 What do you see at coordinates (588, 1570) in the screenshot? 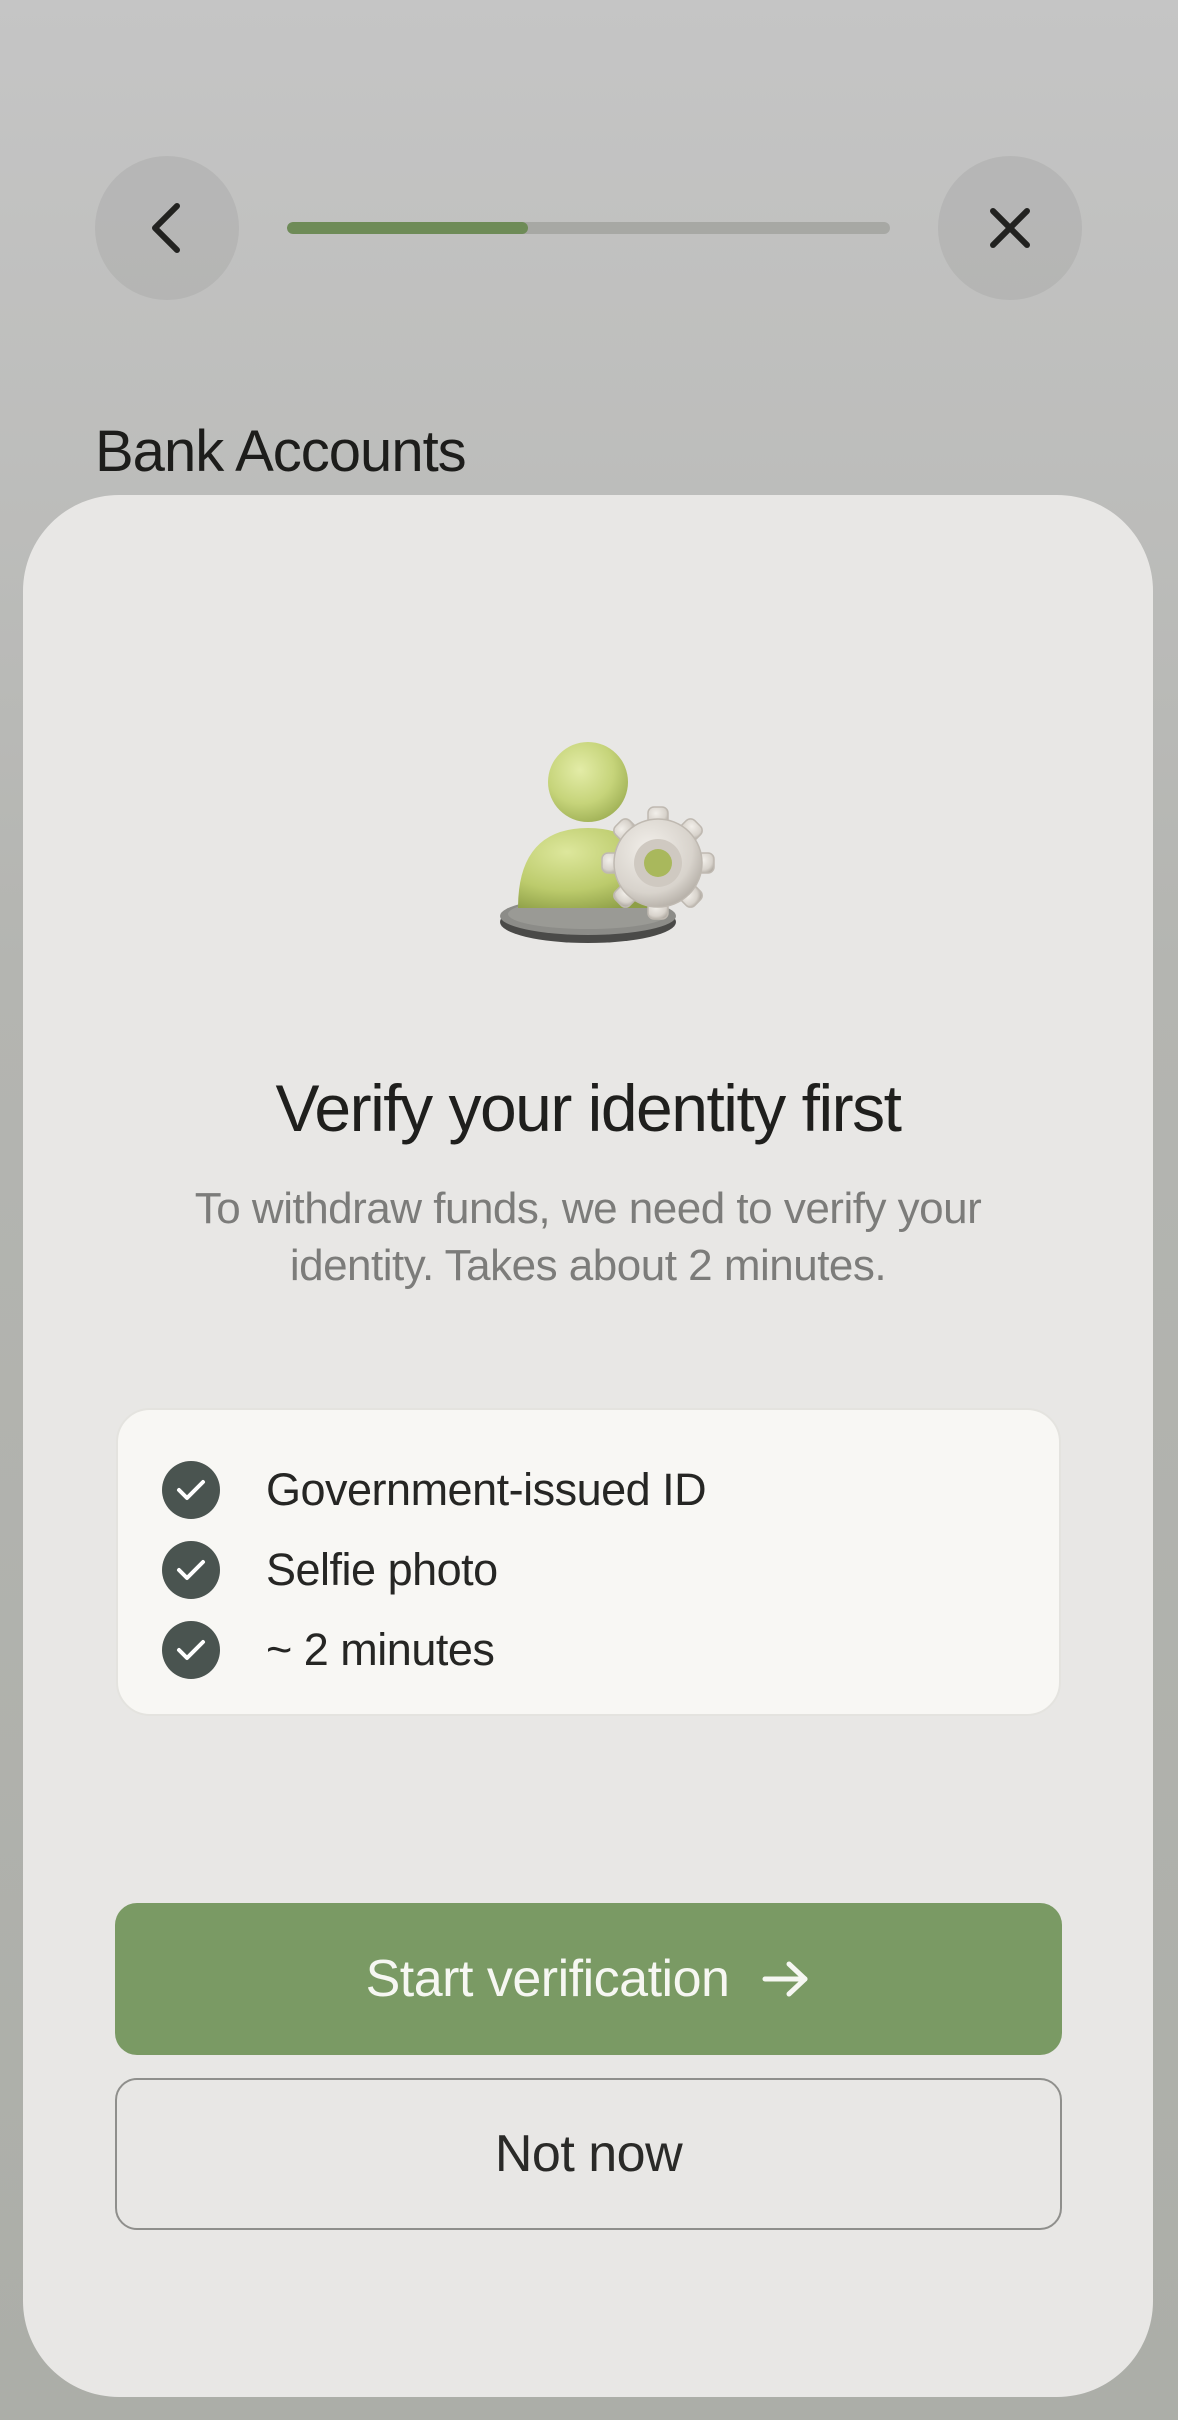
I see `list-item: Selfie photo` at bounding box center [588, 1570].